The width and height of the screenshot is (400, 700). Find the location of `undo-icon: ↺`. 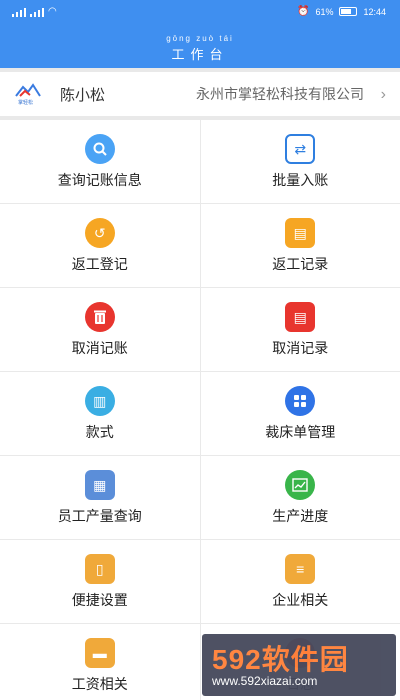

undo-icon: ↺ is located at coordinates (99, 233).